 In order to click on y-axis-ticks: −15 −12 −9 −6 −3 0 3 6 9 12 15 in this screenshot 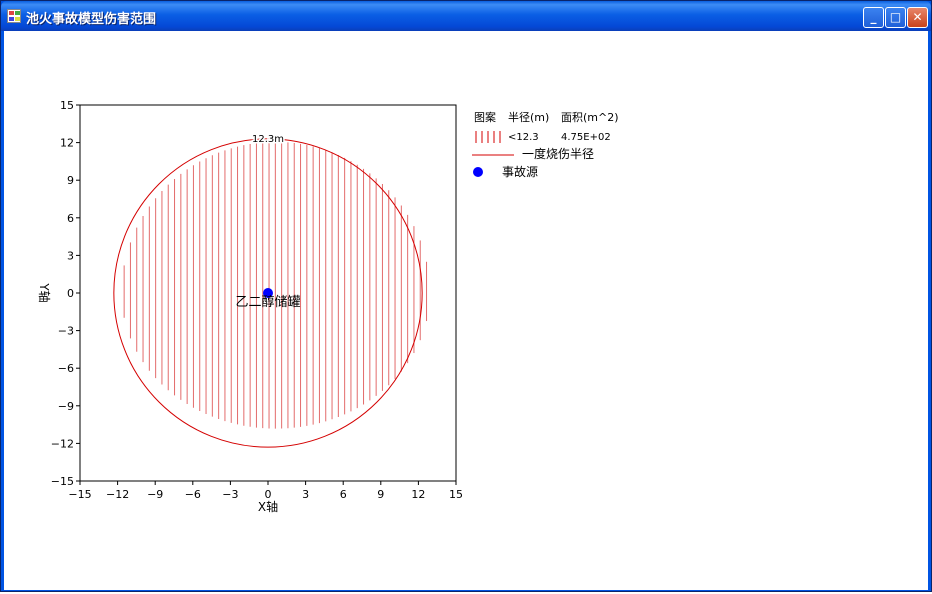, I will do `click(65, 293)`.